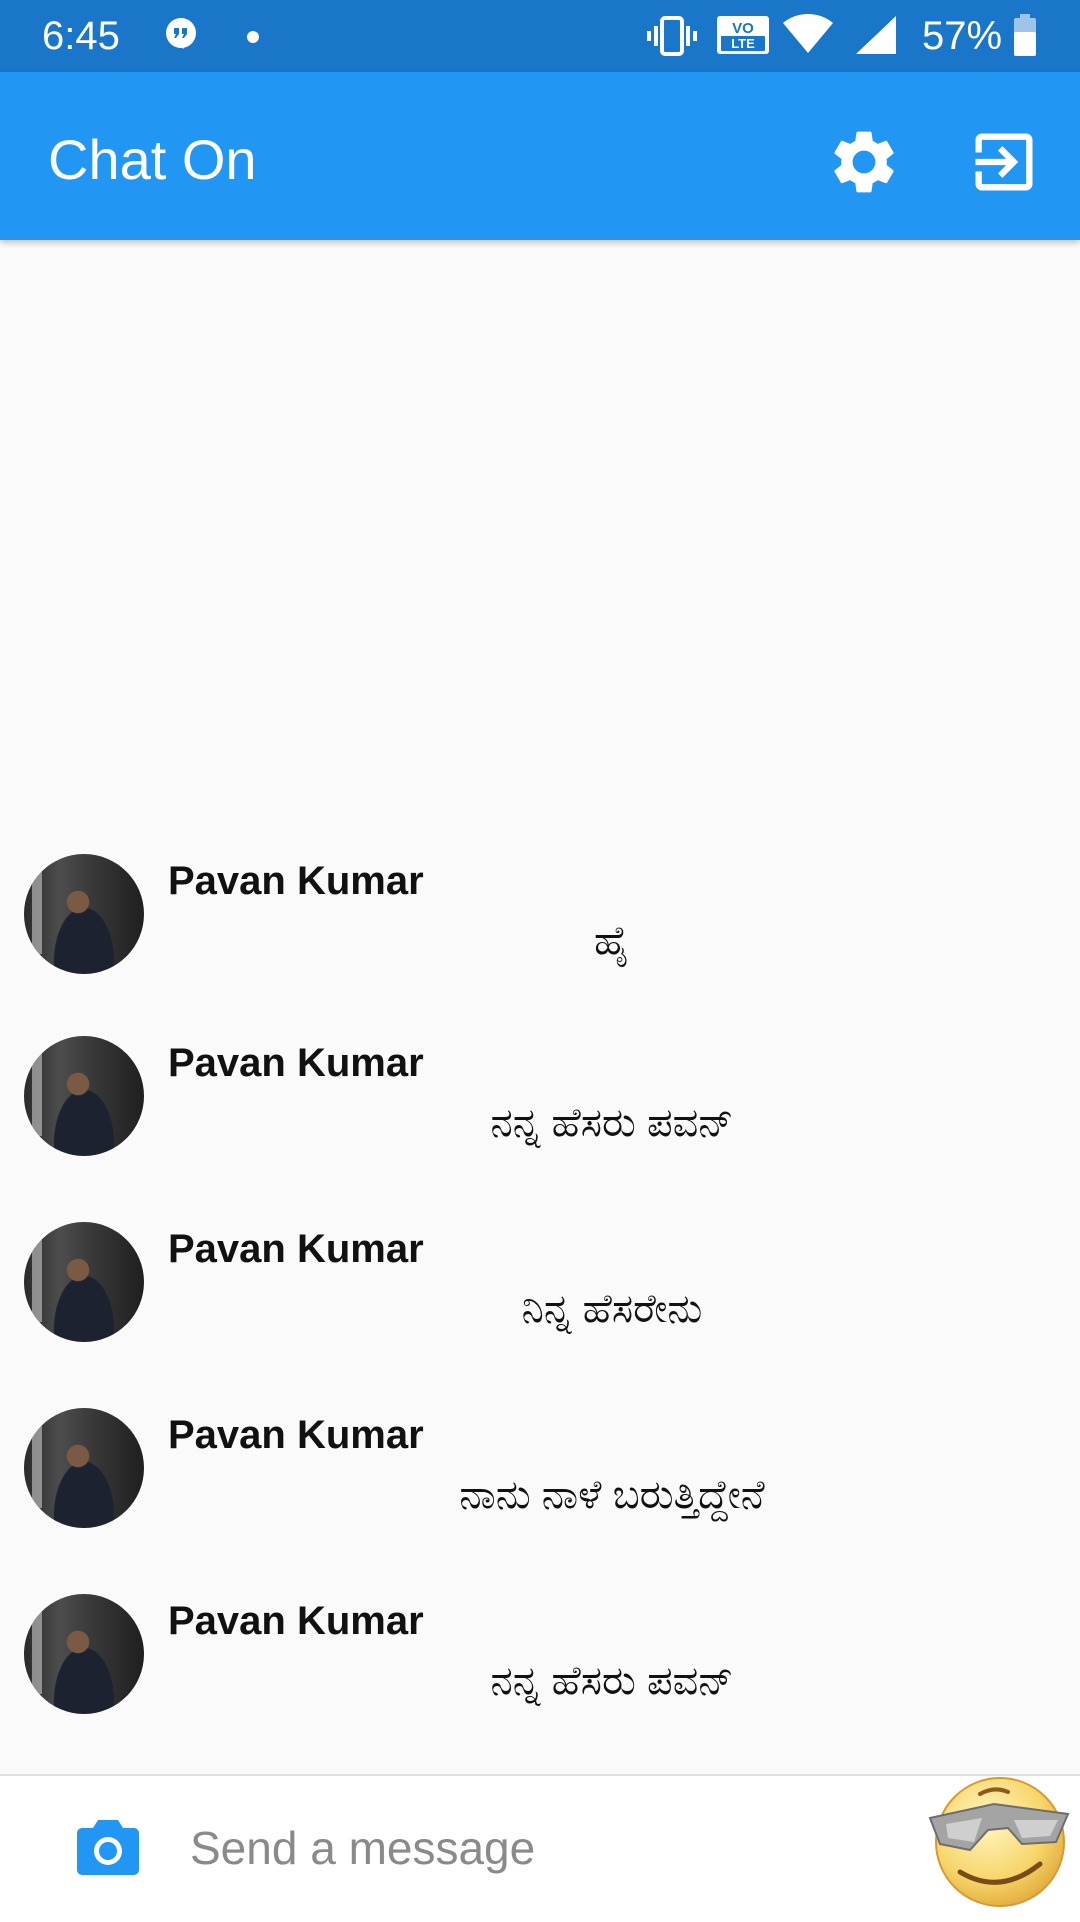 Image resolution: width=1080 pixels, height=1922 pixels. I want to click on settings-button, so click(864, 162).